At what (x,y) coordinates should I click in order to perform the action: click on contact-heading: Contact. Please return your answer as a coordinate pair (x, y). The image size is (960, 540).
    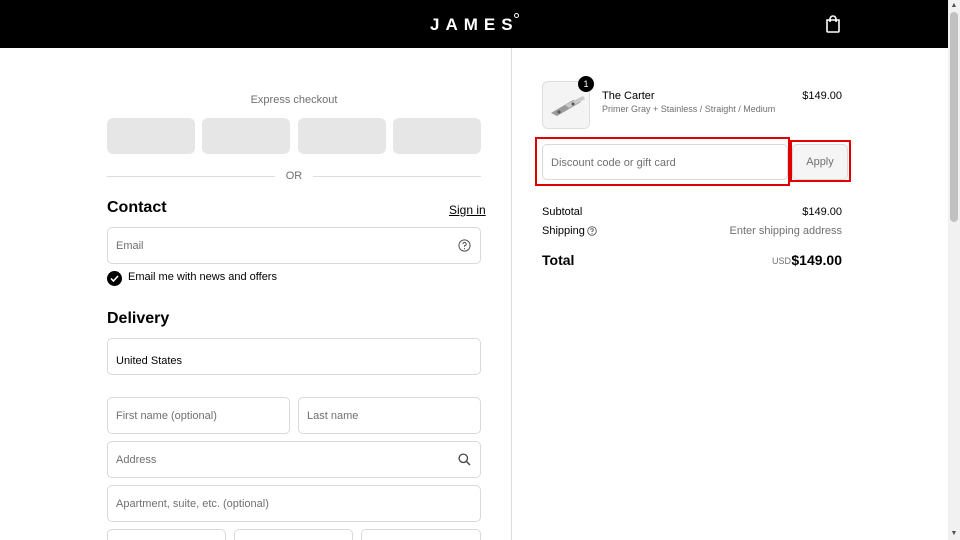
    Looking at the image, I should click on (137, 207).